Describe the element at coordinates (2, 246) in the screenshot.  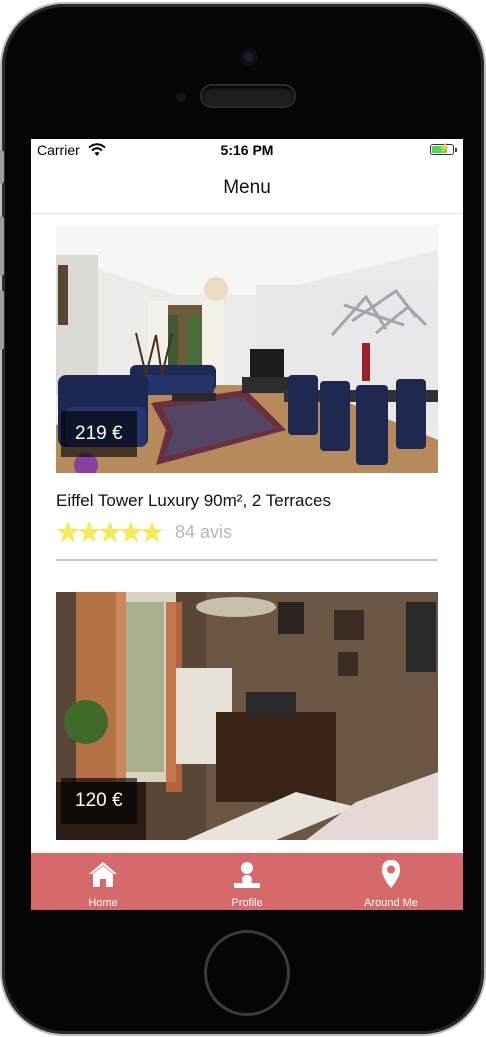
I see `volume-up-button` at that location.